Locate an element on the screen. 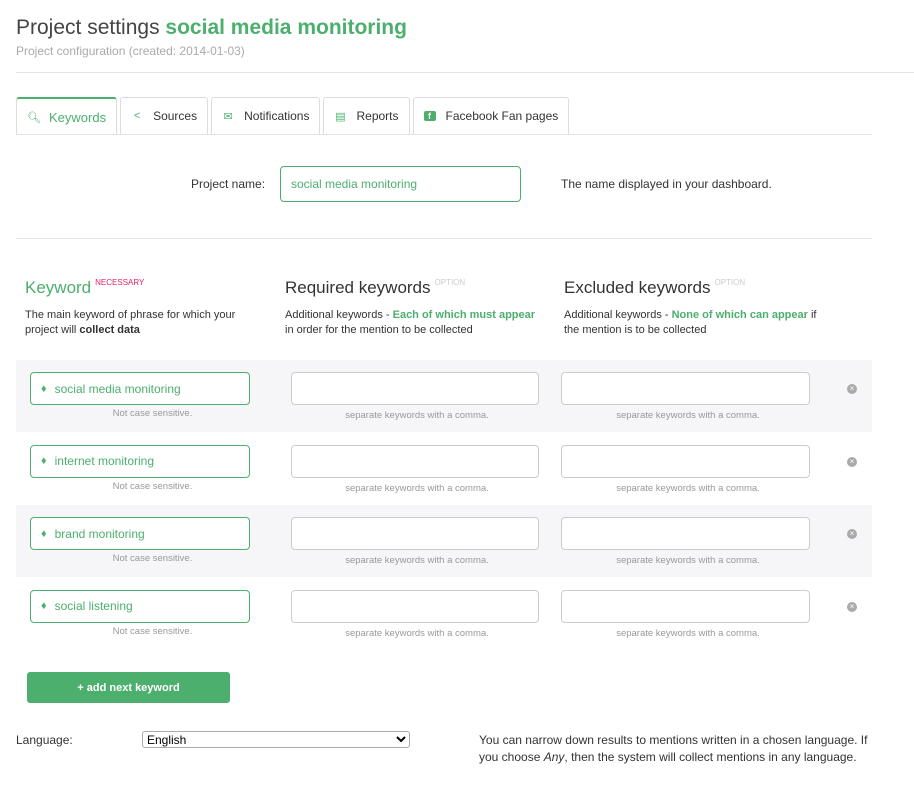  envelope-icon: ✉ is located at coordinates (228, 116).